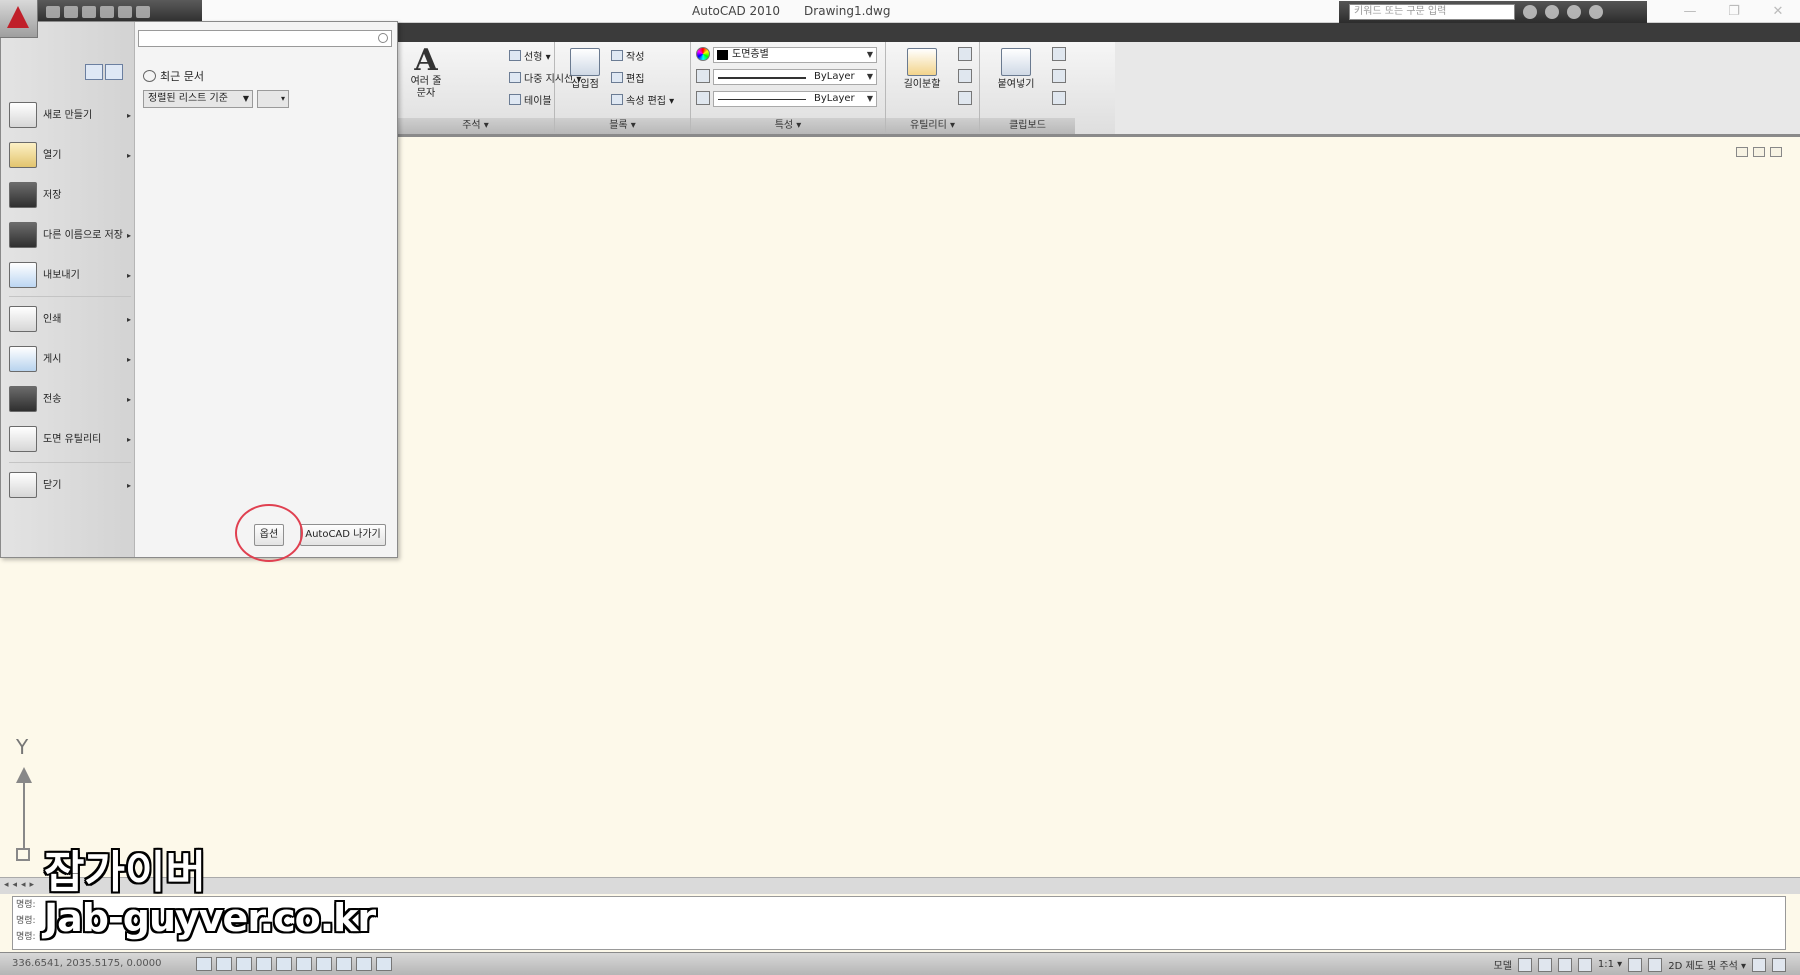 Image resolution: width=1800 pixels, height=975 pixels. What do you see at coordinates (71, 11) in the screenshot?
I see `open-file-icon` at bounding box center [71, 11].